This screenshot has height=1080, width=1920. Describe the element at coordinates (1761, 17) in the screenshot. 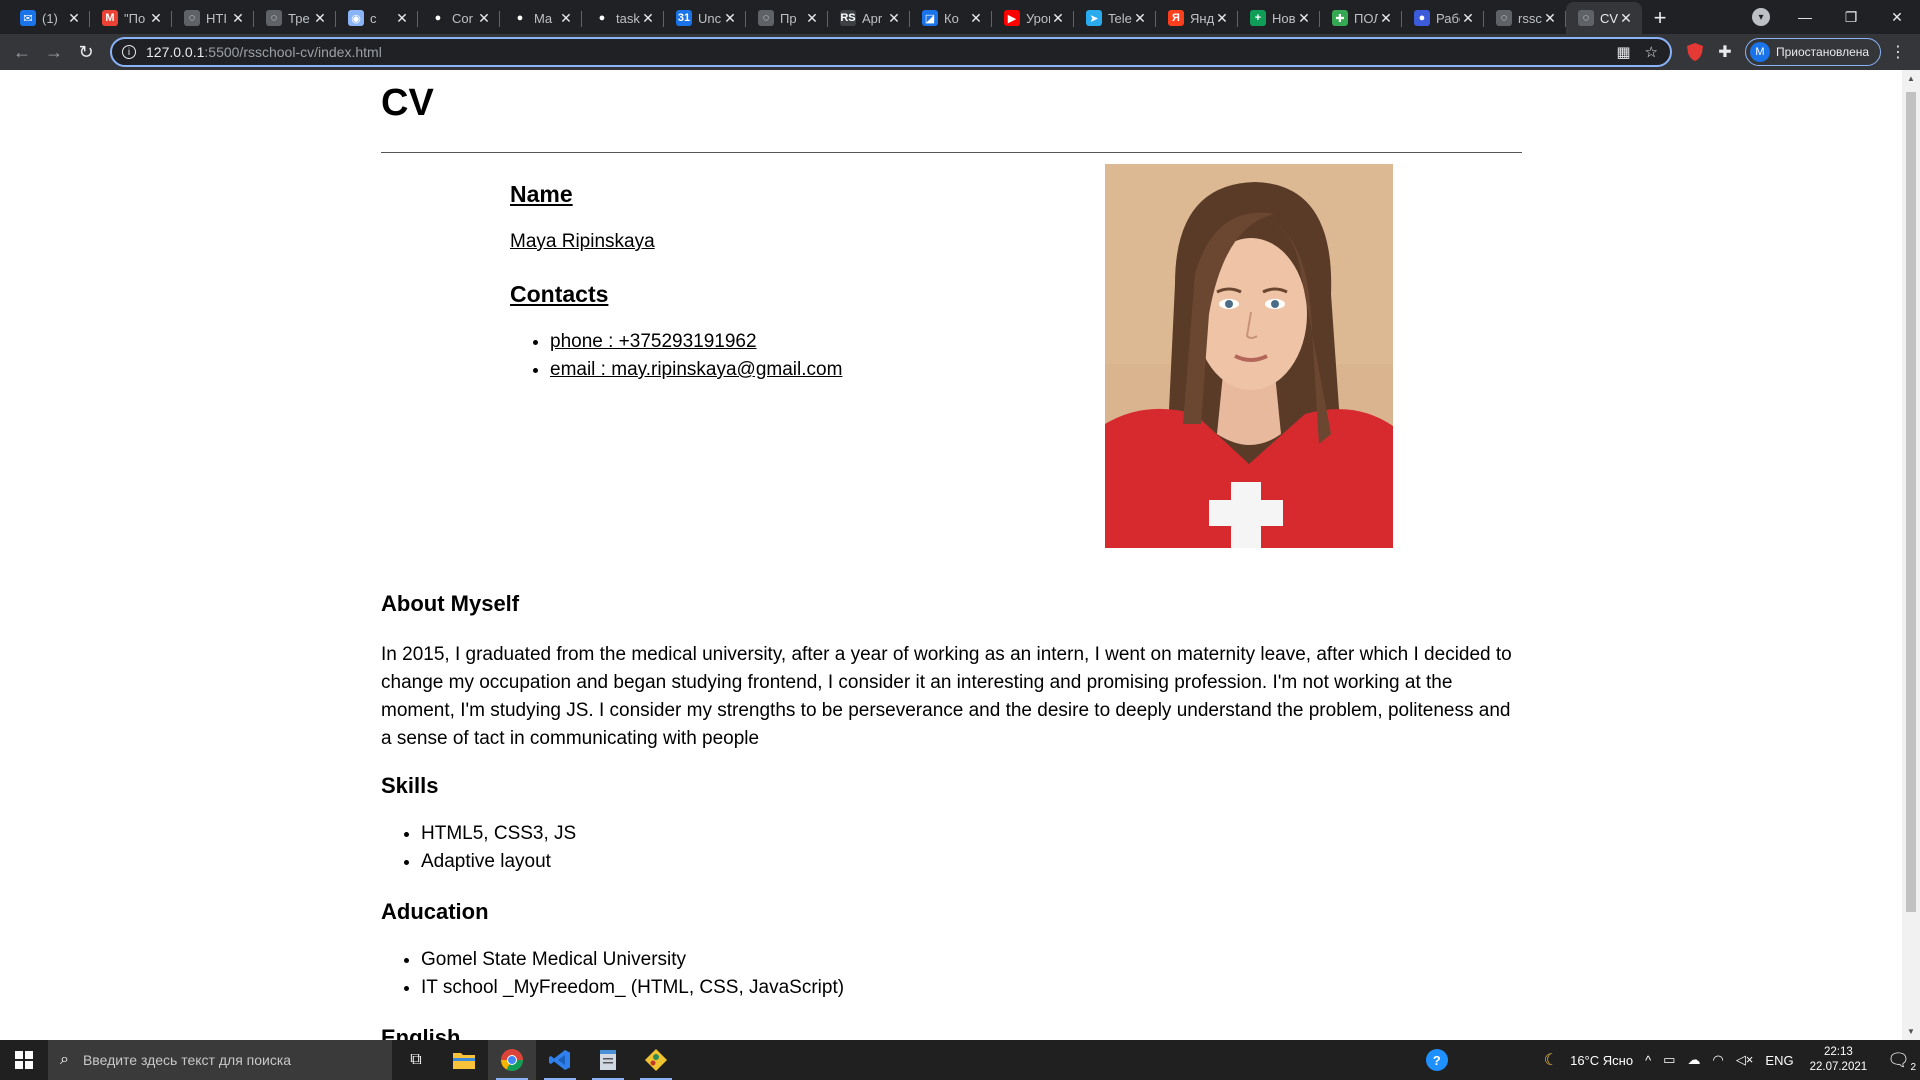

I see `tab-search-icon: ▾` at that location.